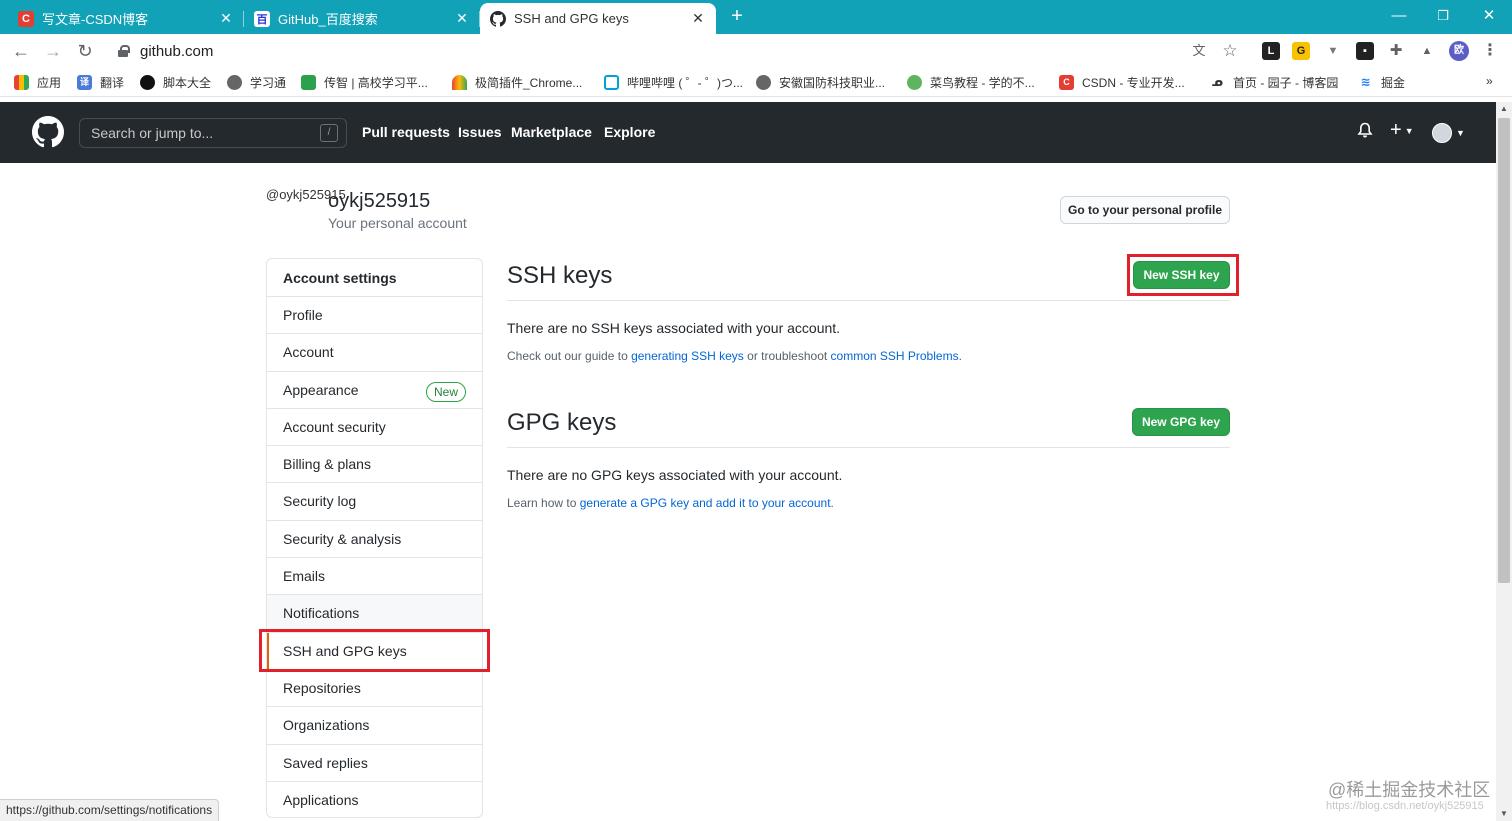 Image resolution: width=1512 pixels, height=821 pixels. I want to click on restore-icon: ❐, so click(1443, 16).